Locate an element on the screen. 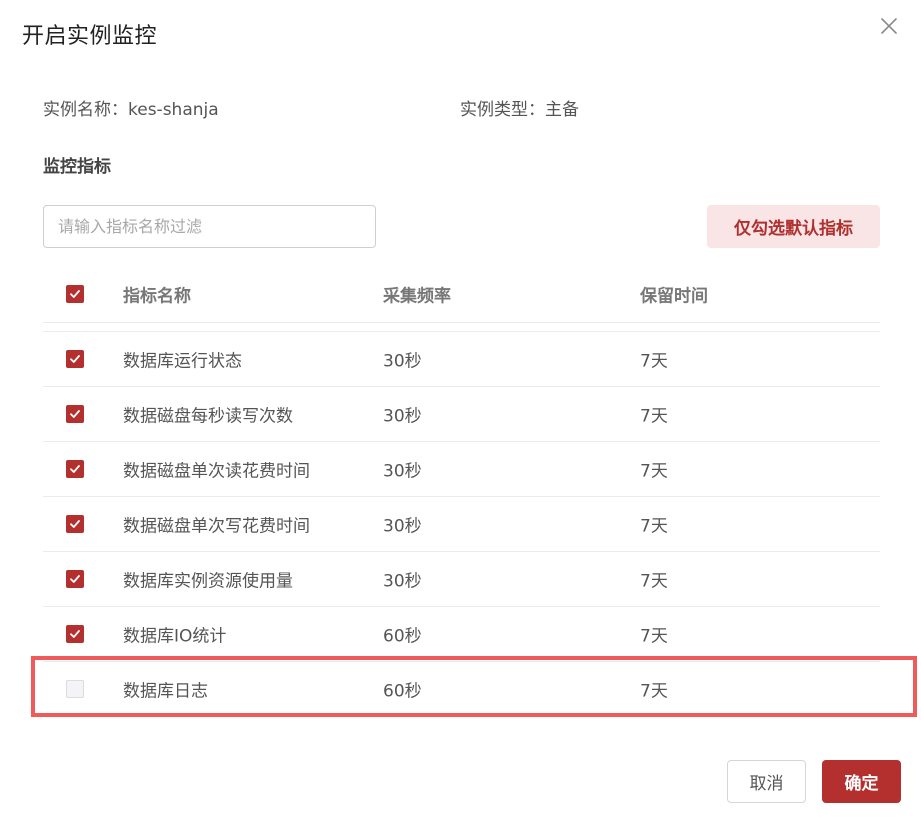 This screenshot has height=825, width=921. table-header: 指标名称 采集频率 保留时间 is located at coordinates (461, 294).